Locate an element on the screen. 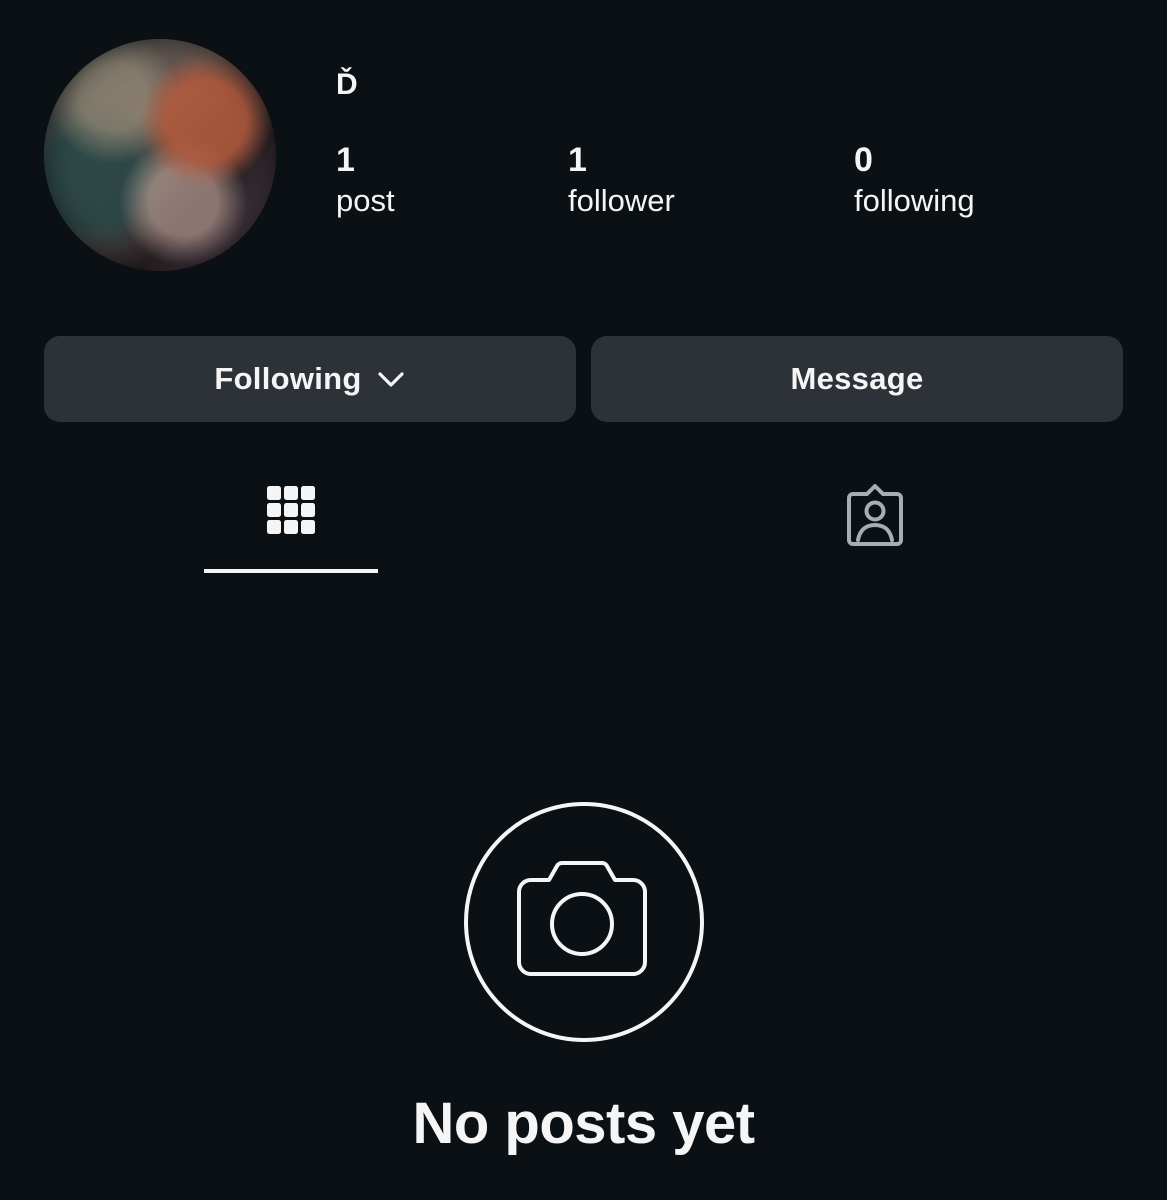 The image size is (1167, 1200). followers-label: follower is located at coordinates (621, 200).